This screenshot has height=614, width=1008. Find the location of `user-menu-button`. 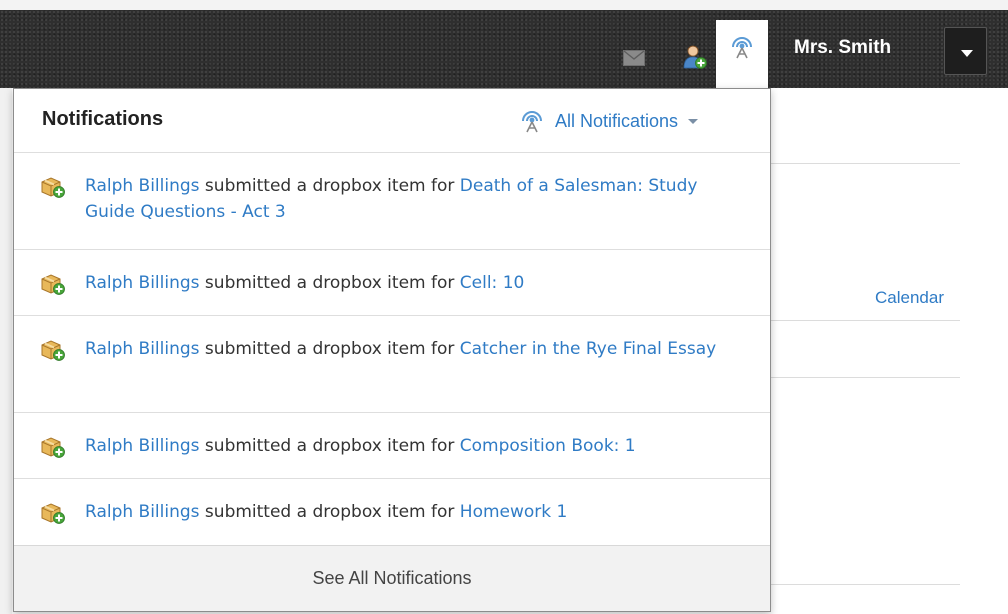

user-menu-button is located at coordinates (965, 51).